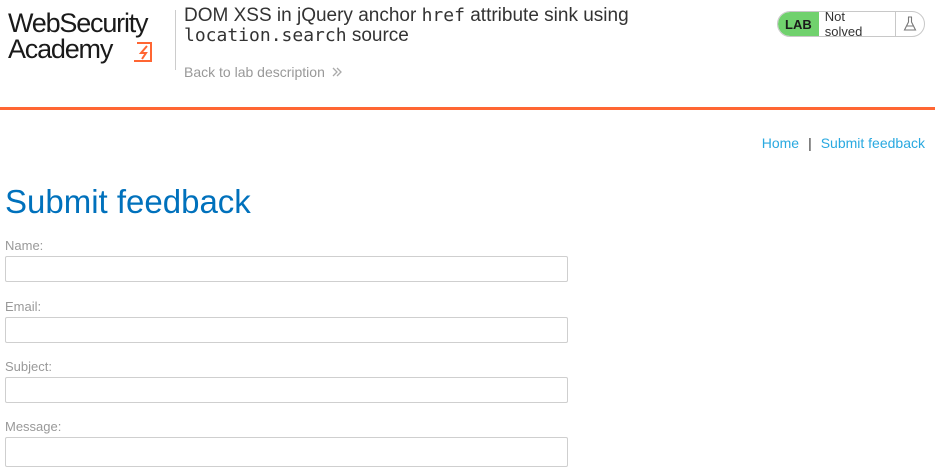  What do you see at coordinates (443, 15) in the screenshot?
I see `lab-title-code-href: href` at bounding box center [443, 15].